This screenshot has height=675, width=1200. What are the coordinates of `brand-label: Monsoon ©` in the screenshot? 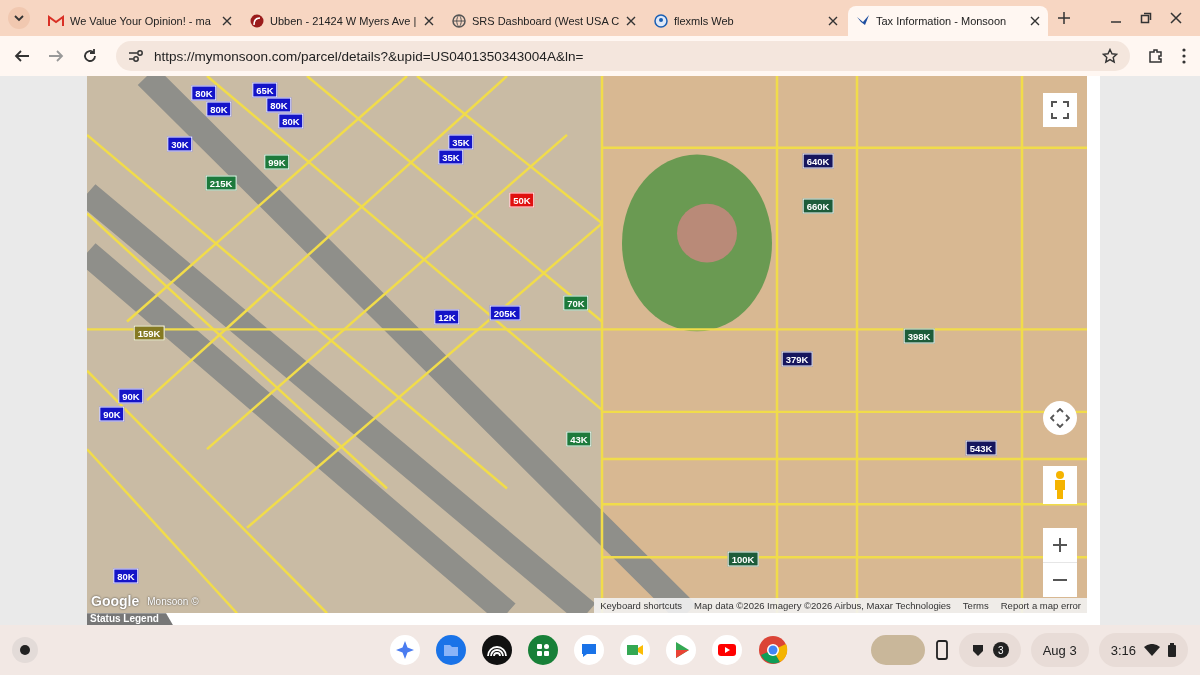 It's located at (173, 601).